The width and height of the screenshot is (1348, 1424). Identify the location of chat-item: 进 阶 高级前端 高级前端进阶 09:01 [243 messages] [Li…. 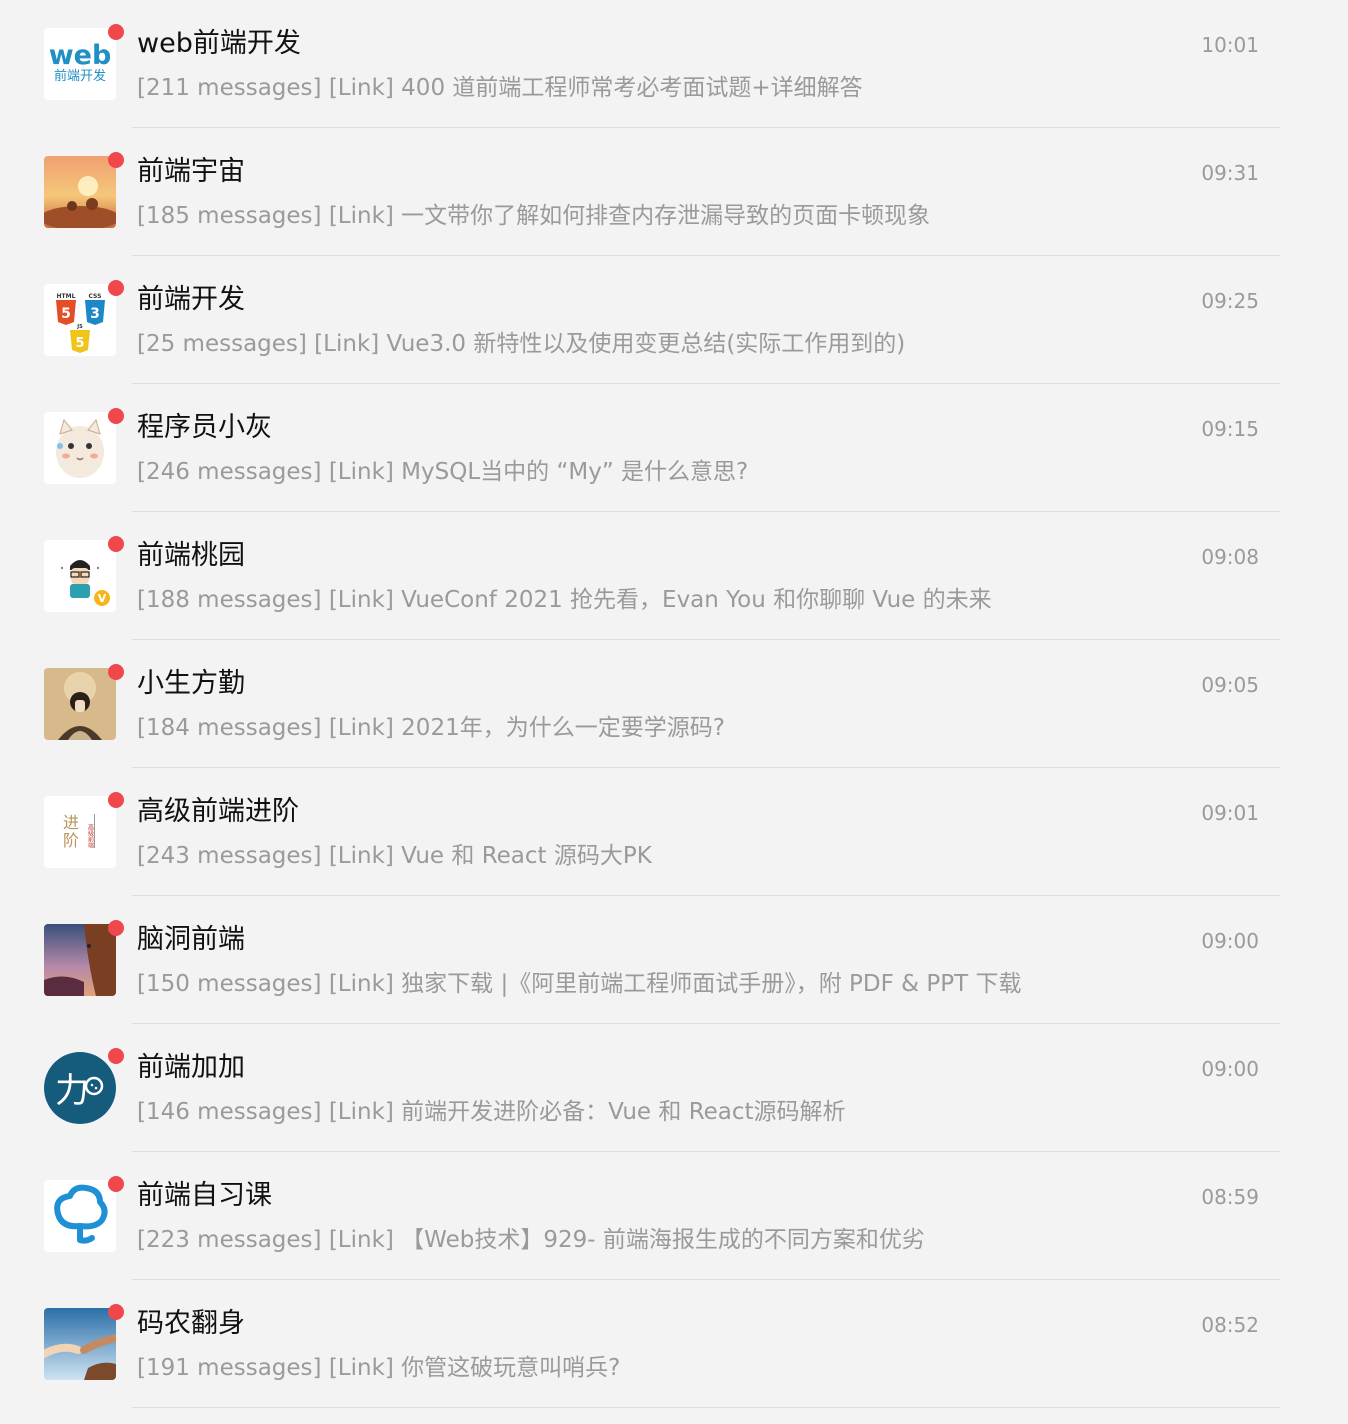
(674, 832).